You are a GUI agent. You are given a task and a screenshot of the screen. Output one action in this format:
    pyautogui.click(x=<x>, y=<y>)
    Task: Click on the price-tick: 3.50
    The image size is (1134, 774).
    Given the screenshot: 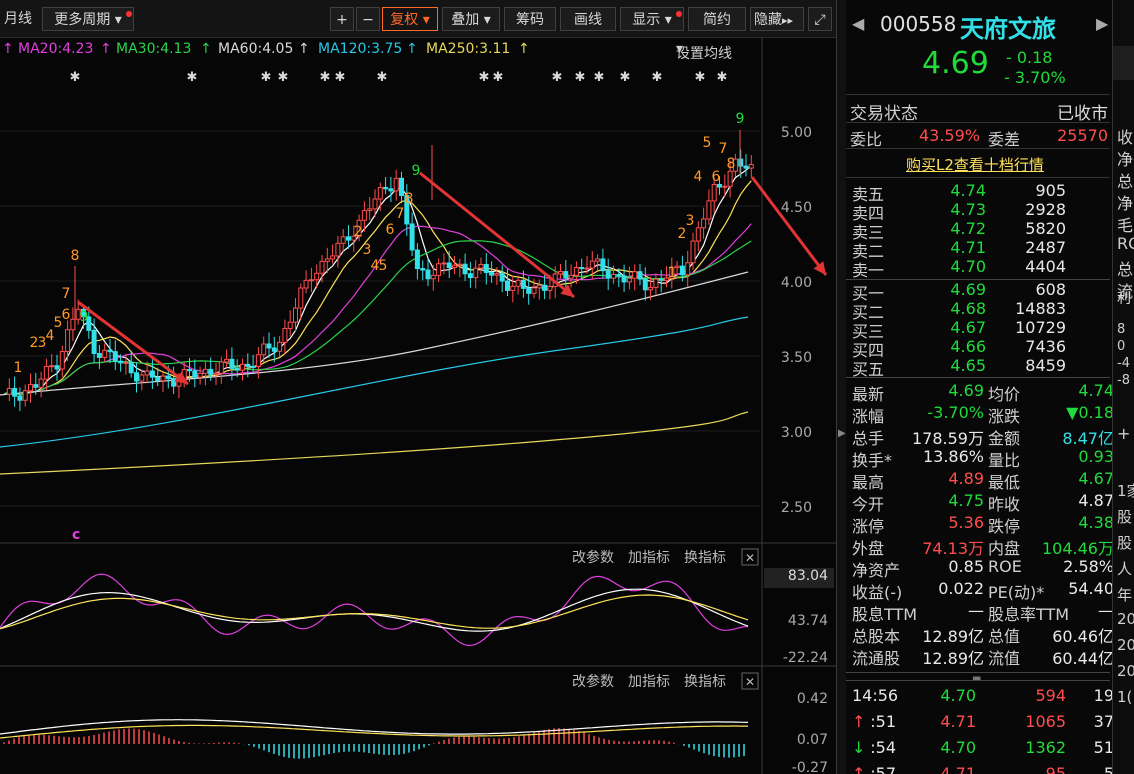 What is the action you would take?
    pyautogui.click(x=796, y=358)
    